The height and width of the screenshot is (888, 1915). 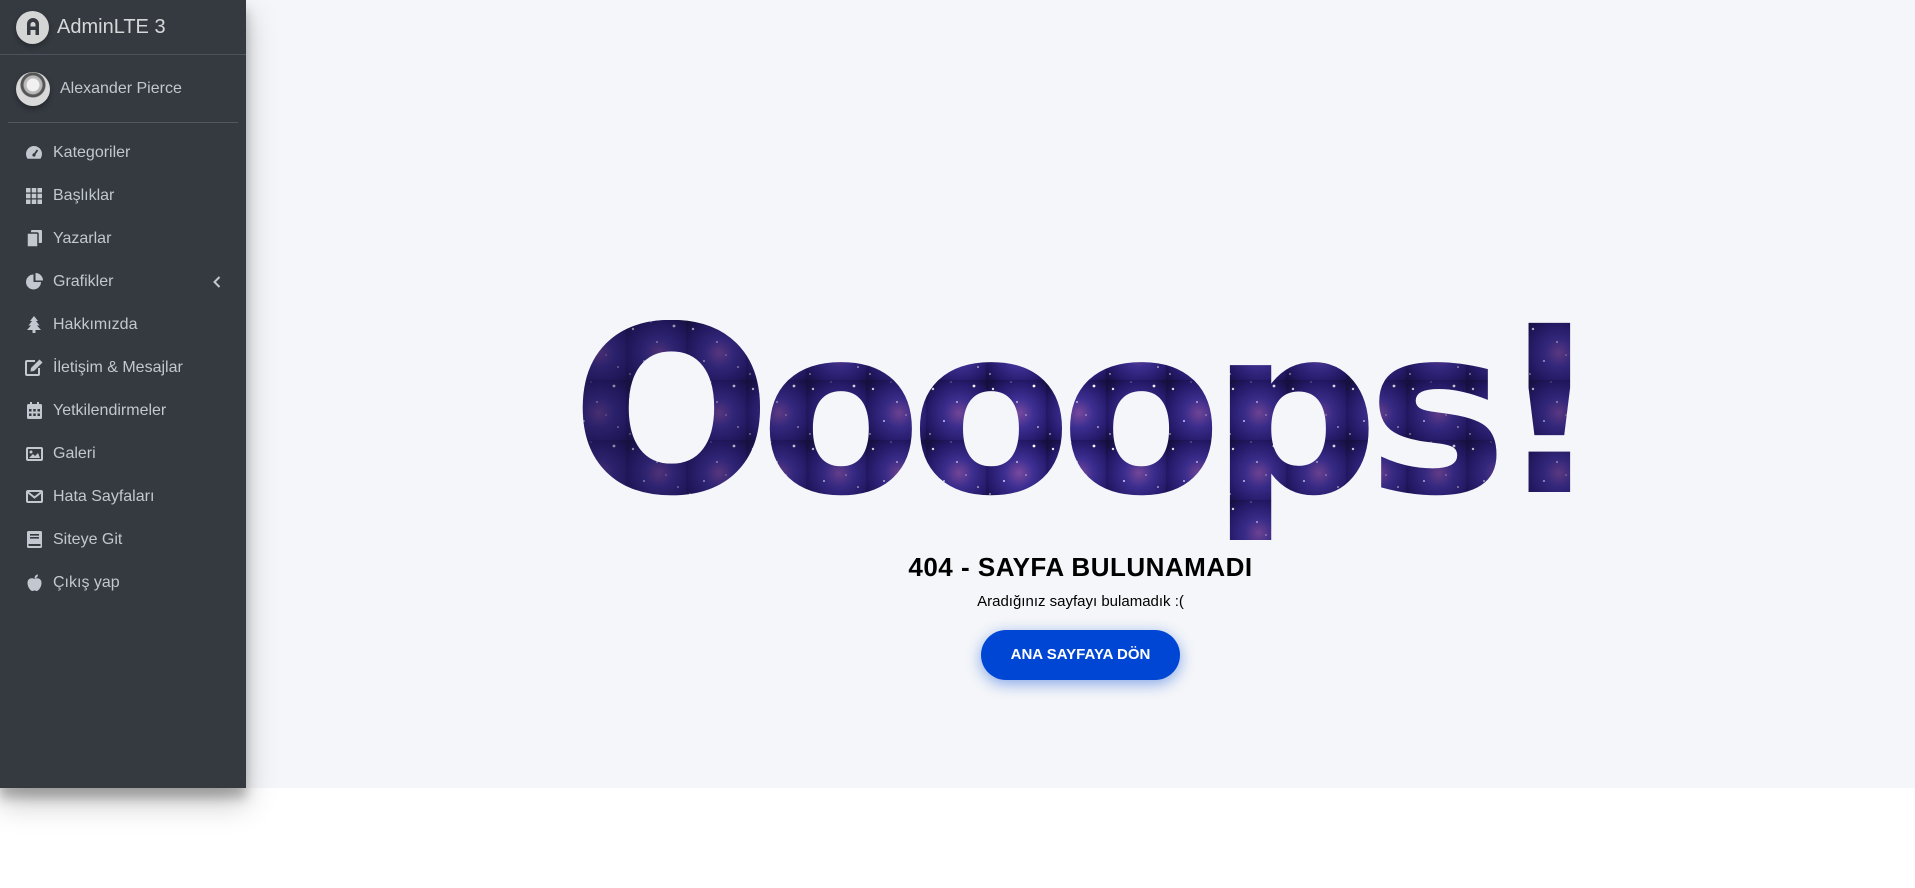 What do you see at coordinates (34, 497) in the screenshot?
I see `envelope-icon` at bounding box center [34, 497].